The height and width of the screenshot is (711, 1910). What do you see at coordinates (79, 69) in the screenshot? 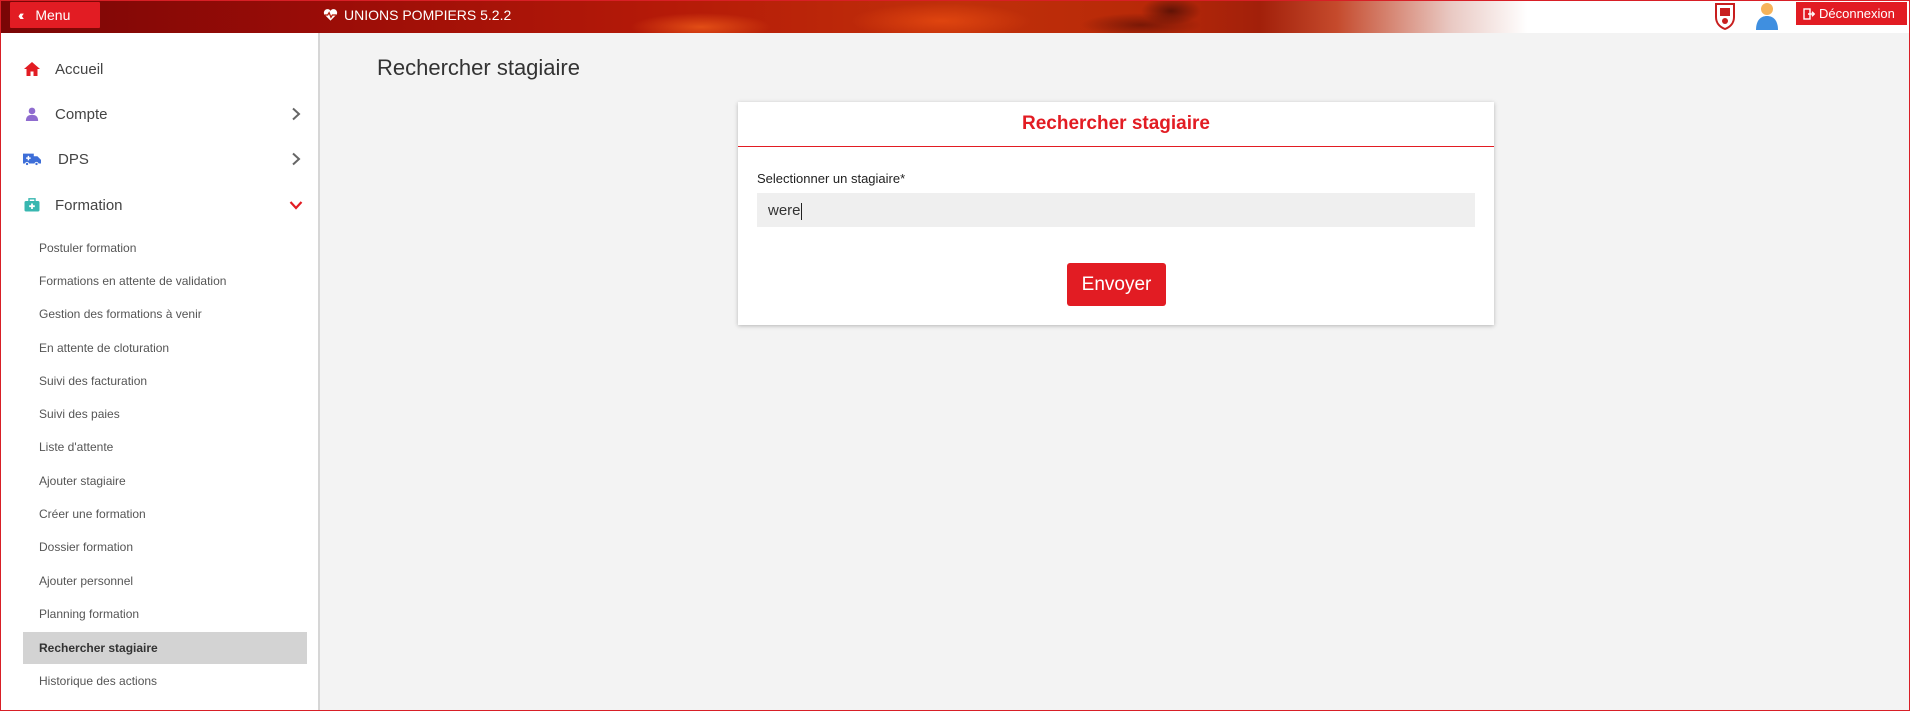
I see `sidebar-item-label: Accueil` at bounding box center [79, 69].